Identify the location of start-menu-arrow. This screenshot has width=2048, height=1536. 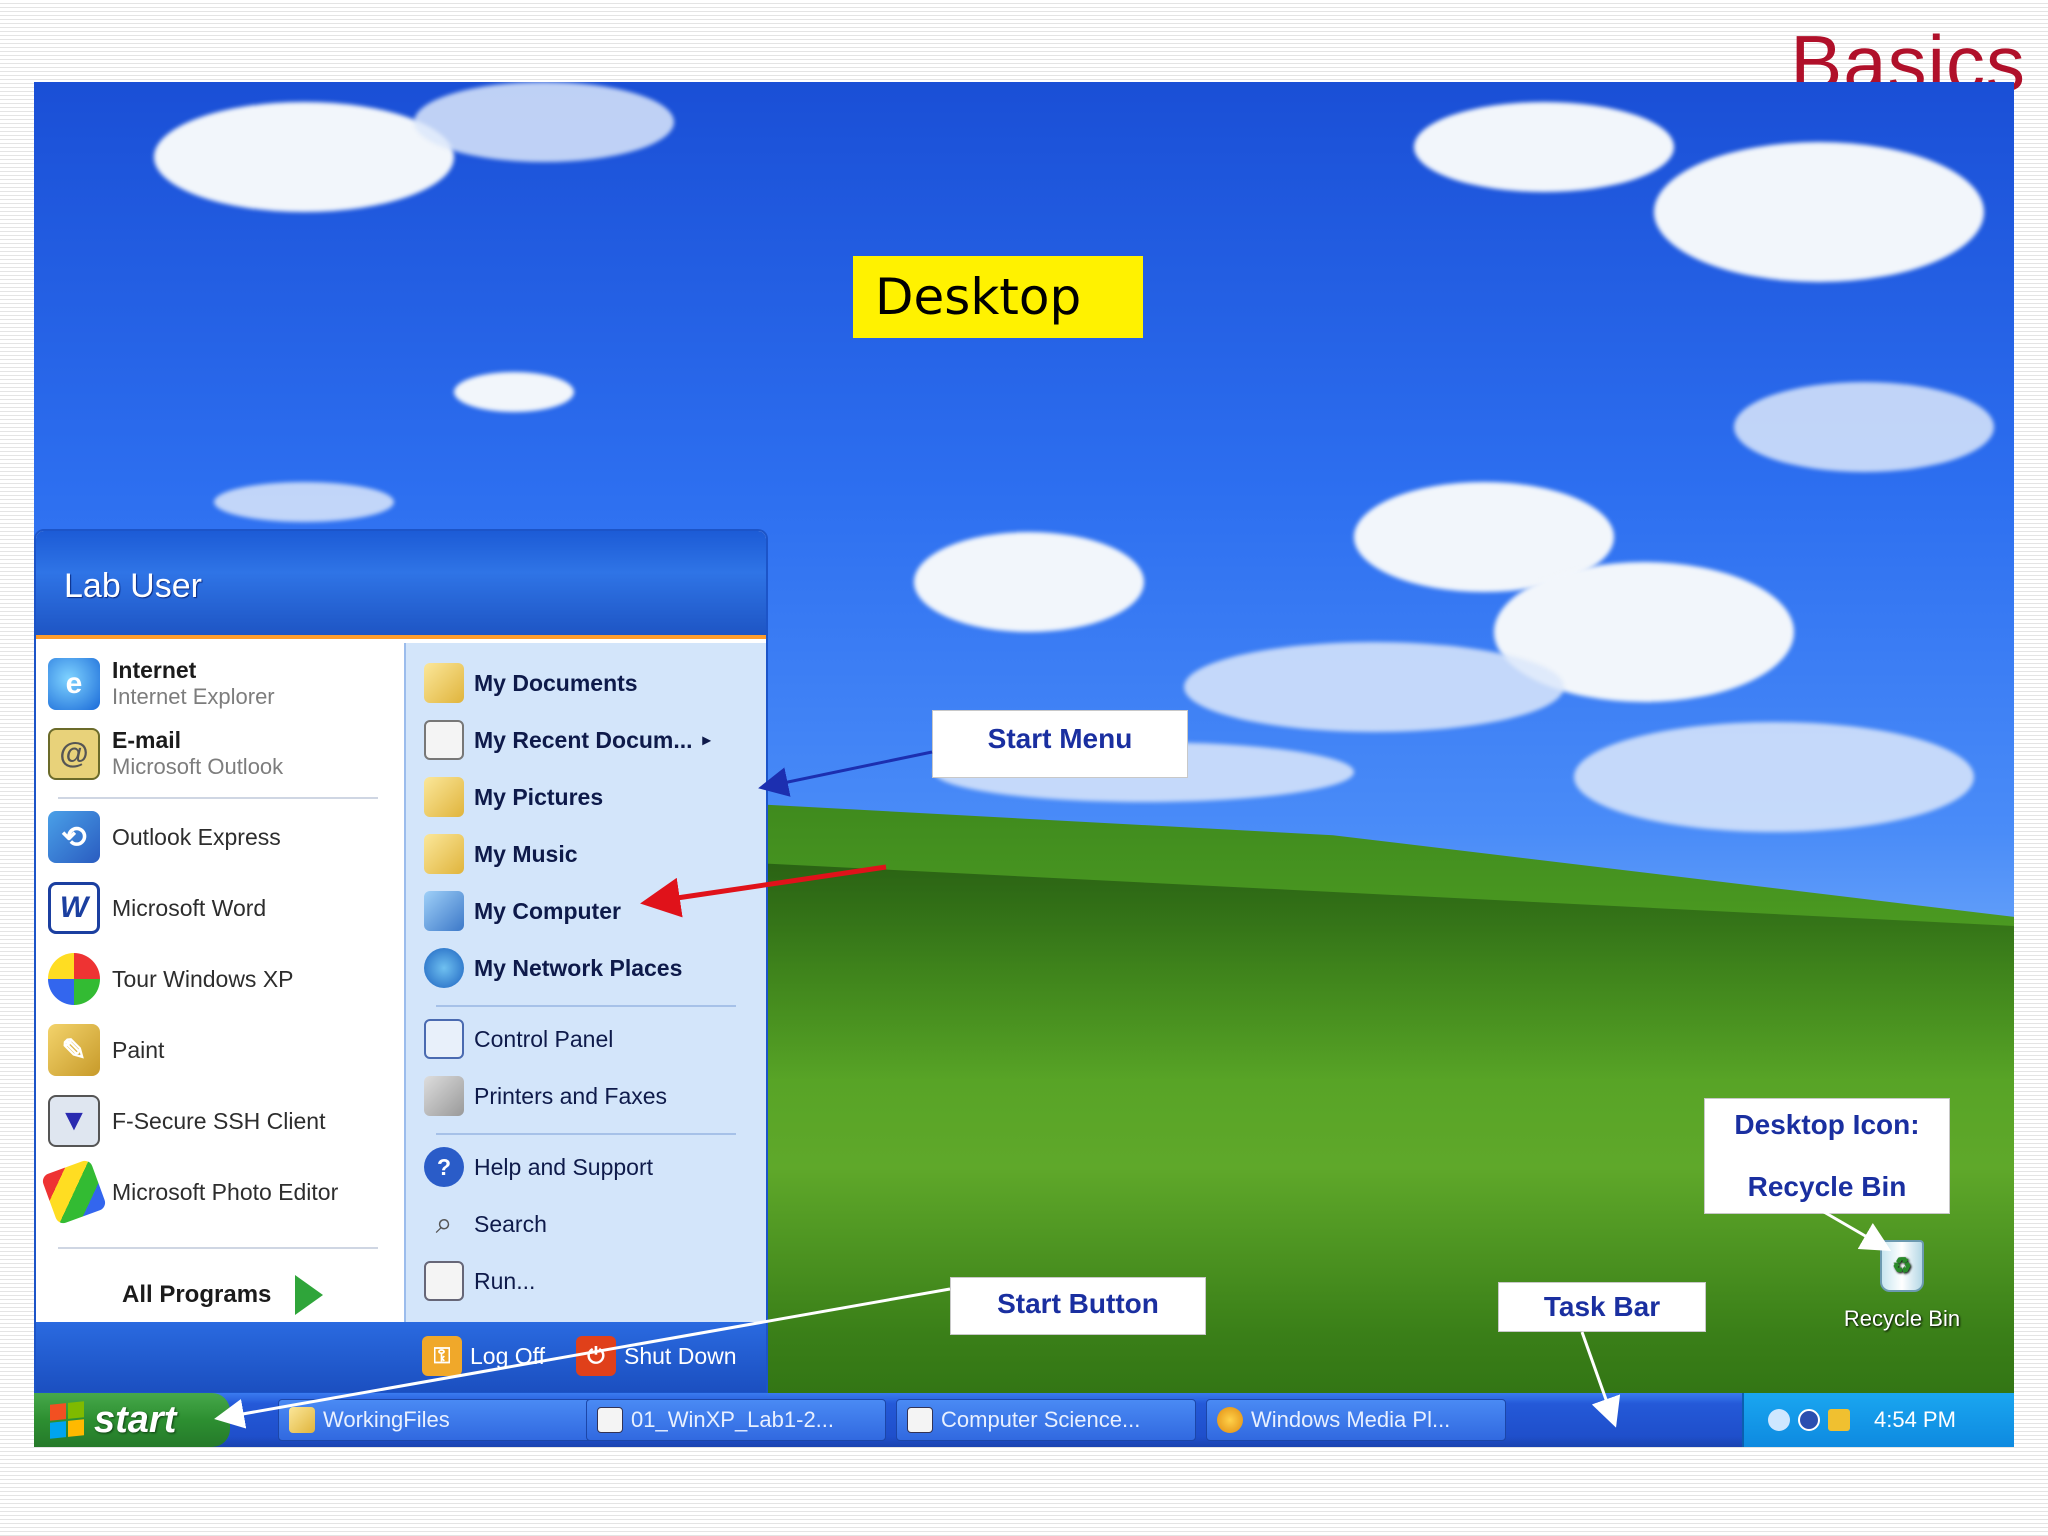
(845, 773).